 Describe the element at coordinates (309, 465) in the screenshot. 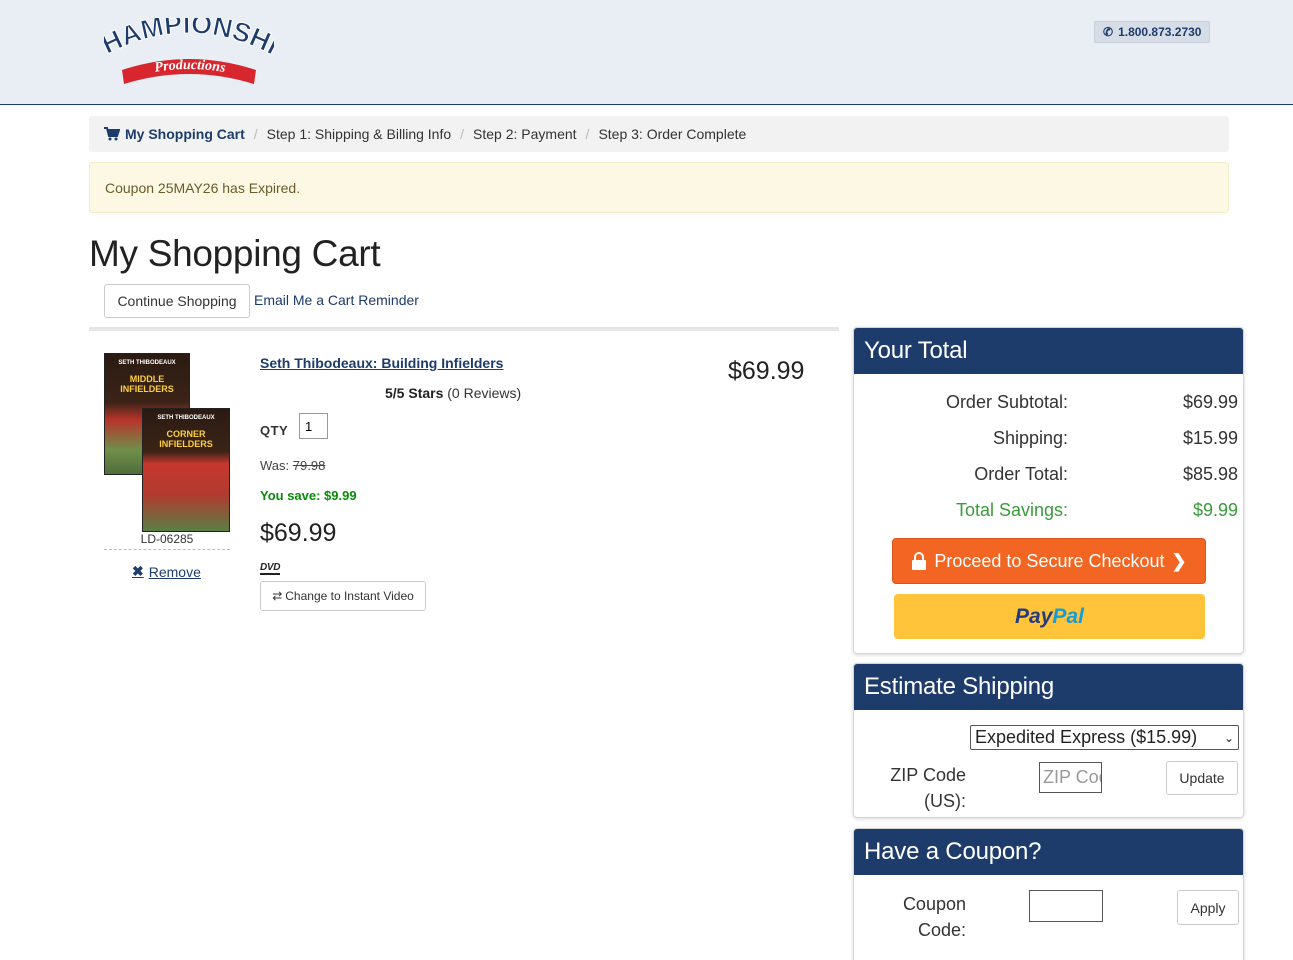

I see `was-price-value: 79.98` at that location.